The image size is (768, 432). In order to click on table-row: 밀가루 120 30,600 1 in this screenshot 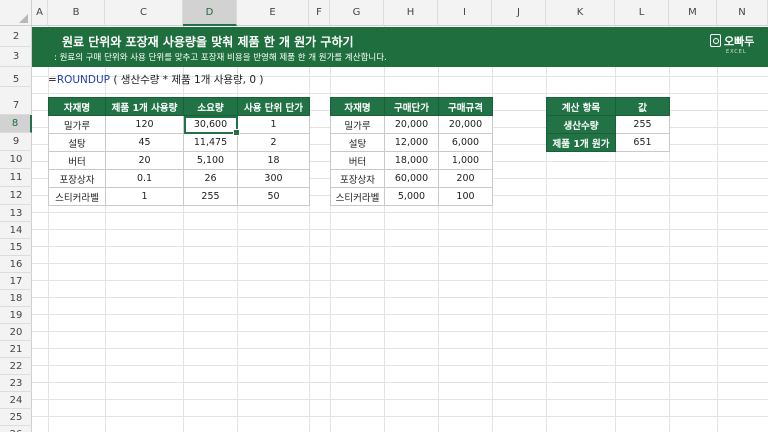, I will do `click(179, 126)`.